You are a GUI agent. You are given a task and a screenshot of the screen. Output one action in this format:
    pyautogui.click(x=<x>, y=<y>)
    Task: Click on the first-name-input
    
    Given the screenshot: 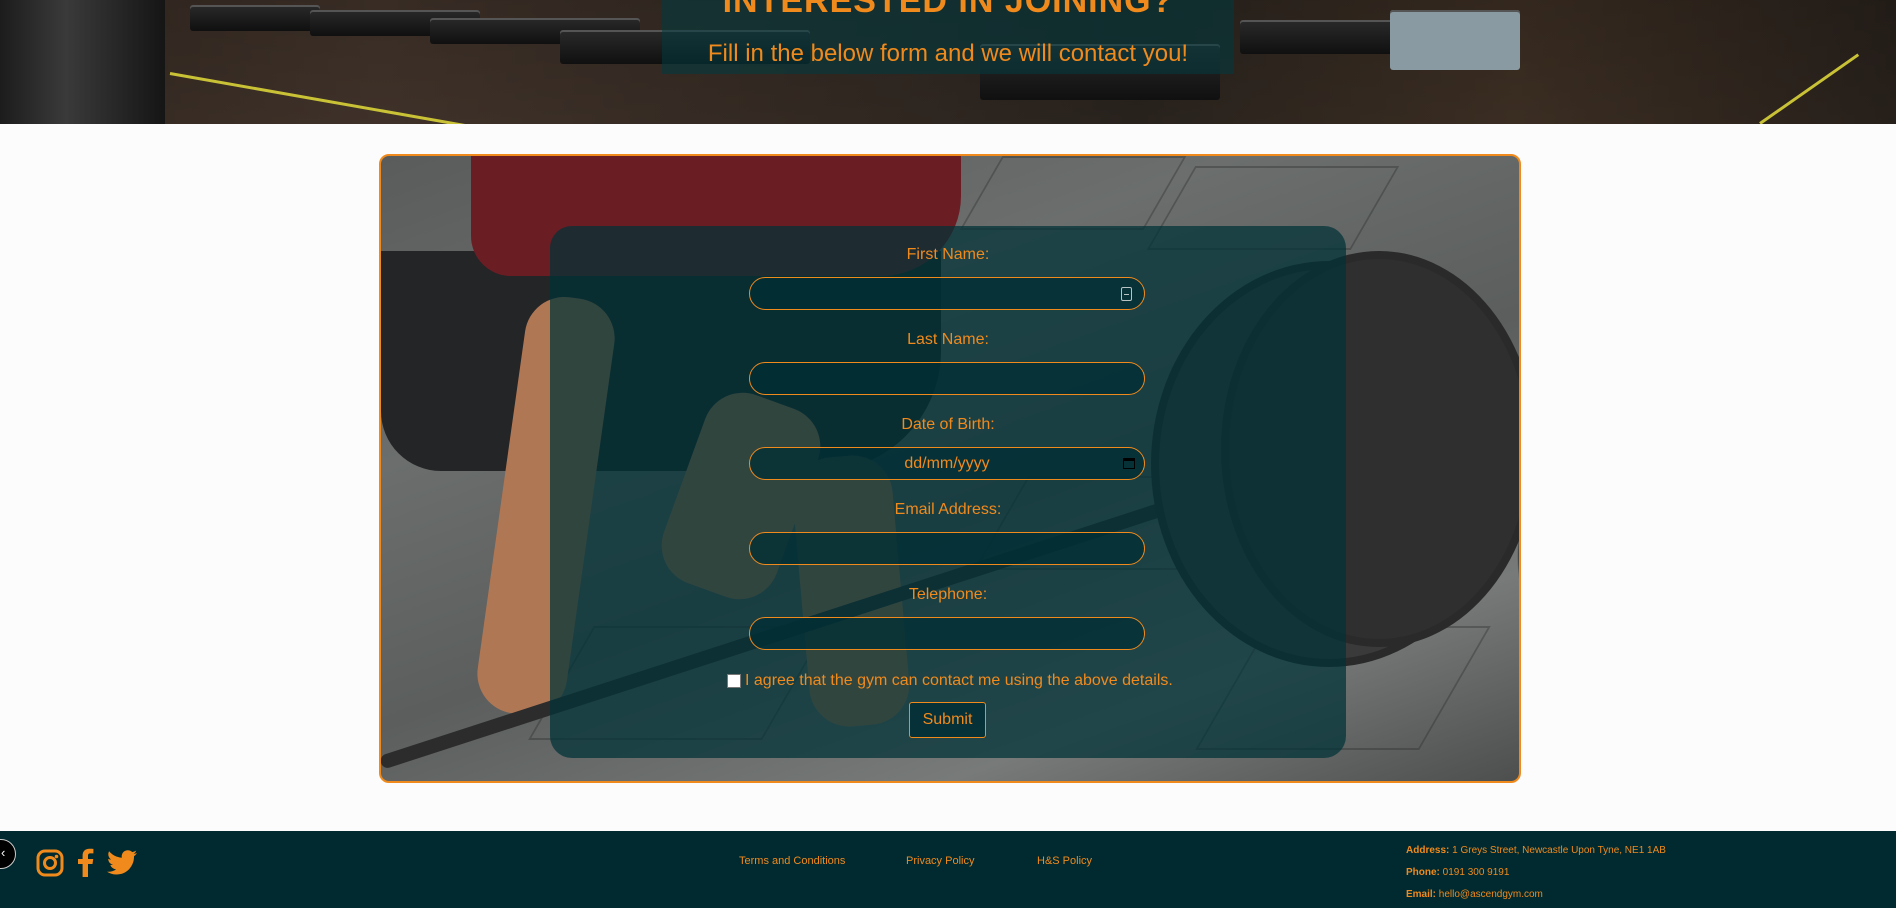 What is the action you would take?
    pyautogui.click(x=947, y=293)
    